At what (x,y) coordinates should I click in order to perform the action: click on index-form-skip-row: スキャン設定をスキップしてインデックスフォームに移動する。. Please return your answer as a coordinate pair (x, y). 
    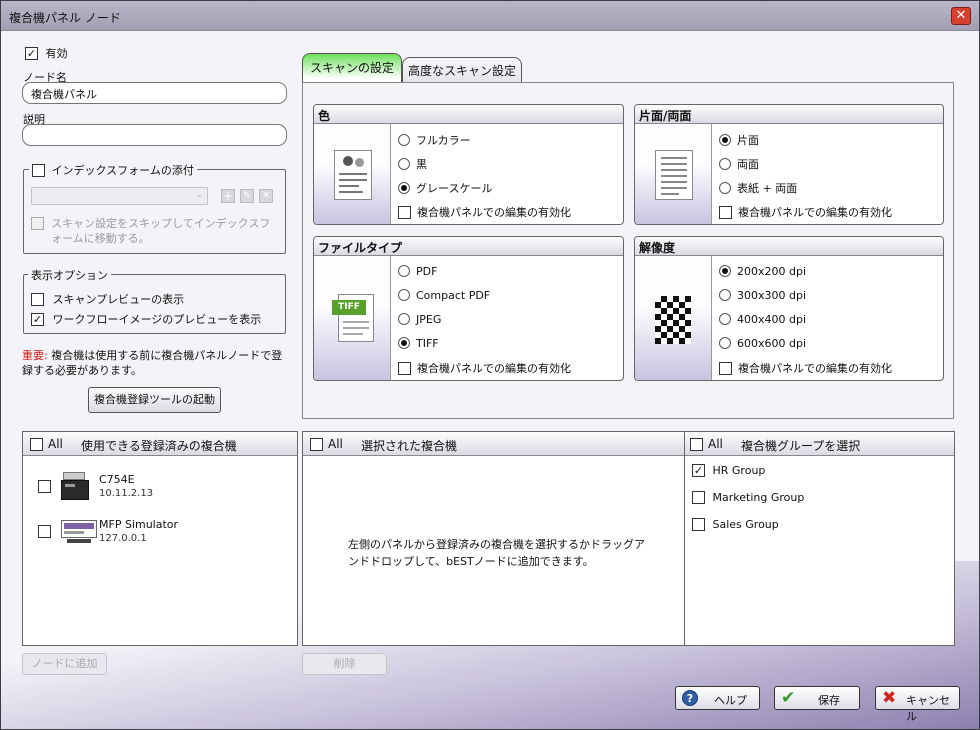
    Looking at the image, I should click on (156, 231).